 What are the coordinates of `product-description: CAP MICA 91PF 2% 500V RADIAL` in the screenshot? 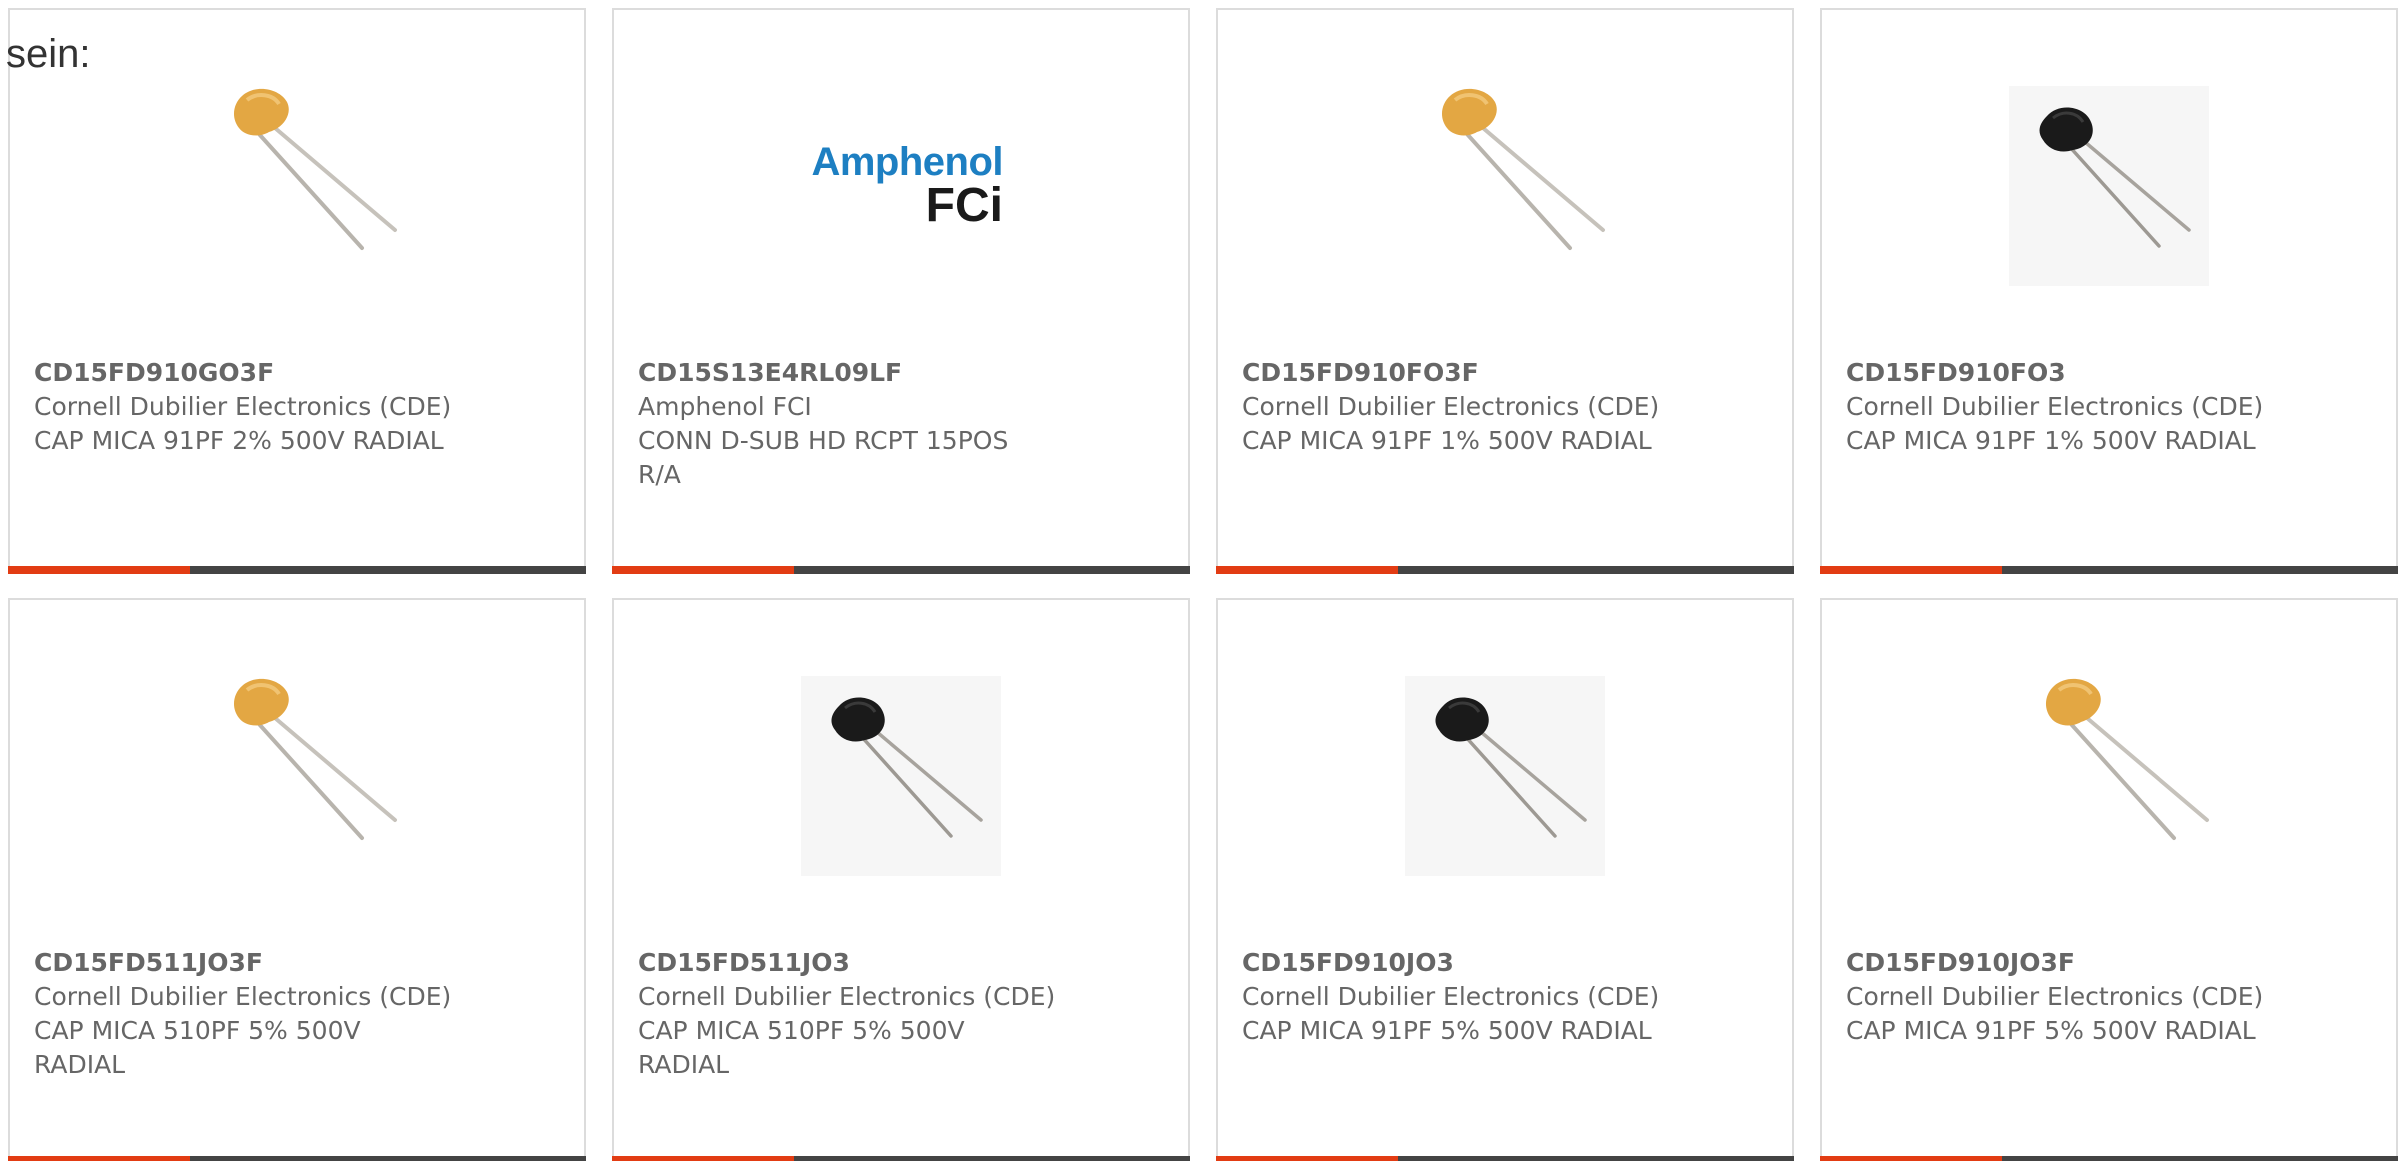 It's located at (239, 440).